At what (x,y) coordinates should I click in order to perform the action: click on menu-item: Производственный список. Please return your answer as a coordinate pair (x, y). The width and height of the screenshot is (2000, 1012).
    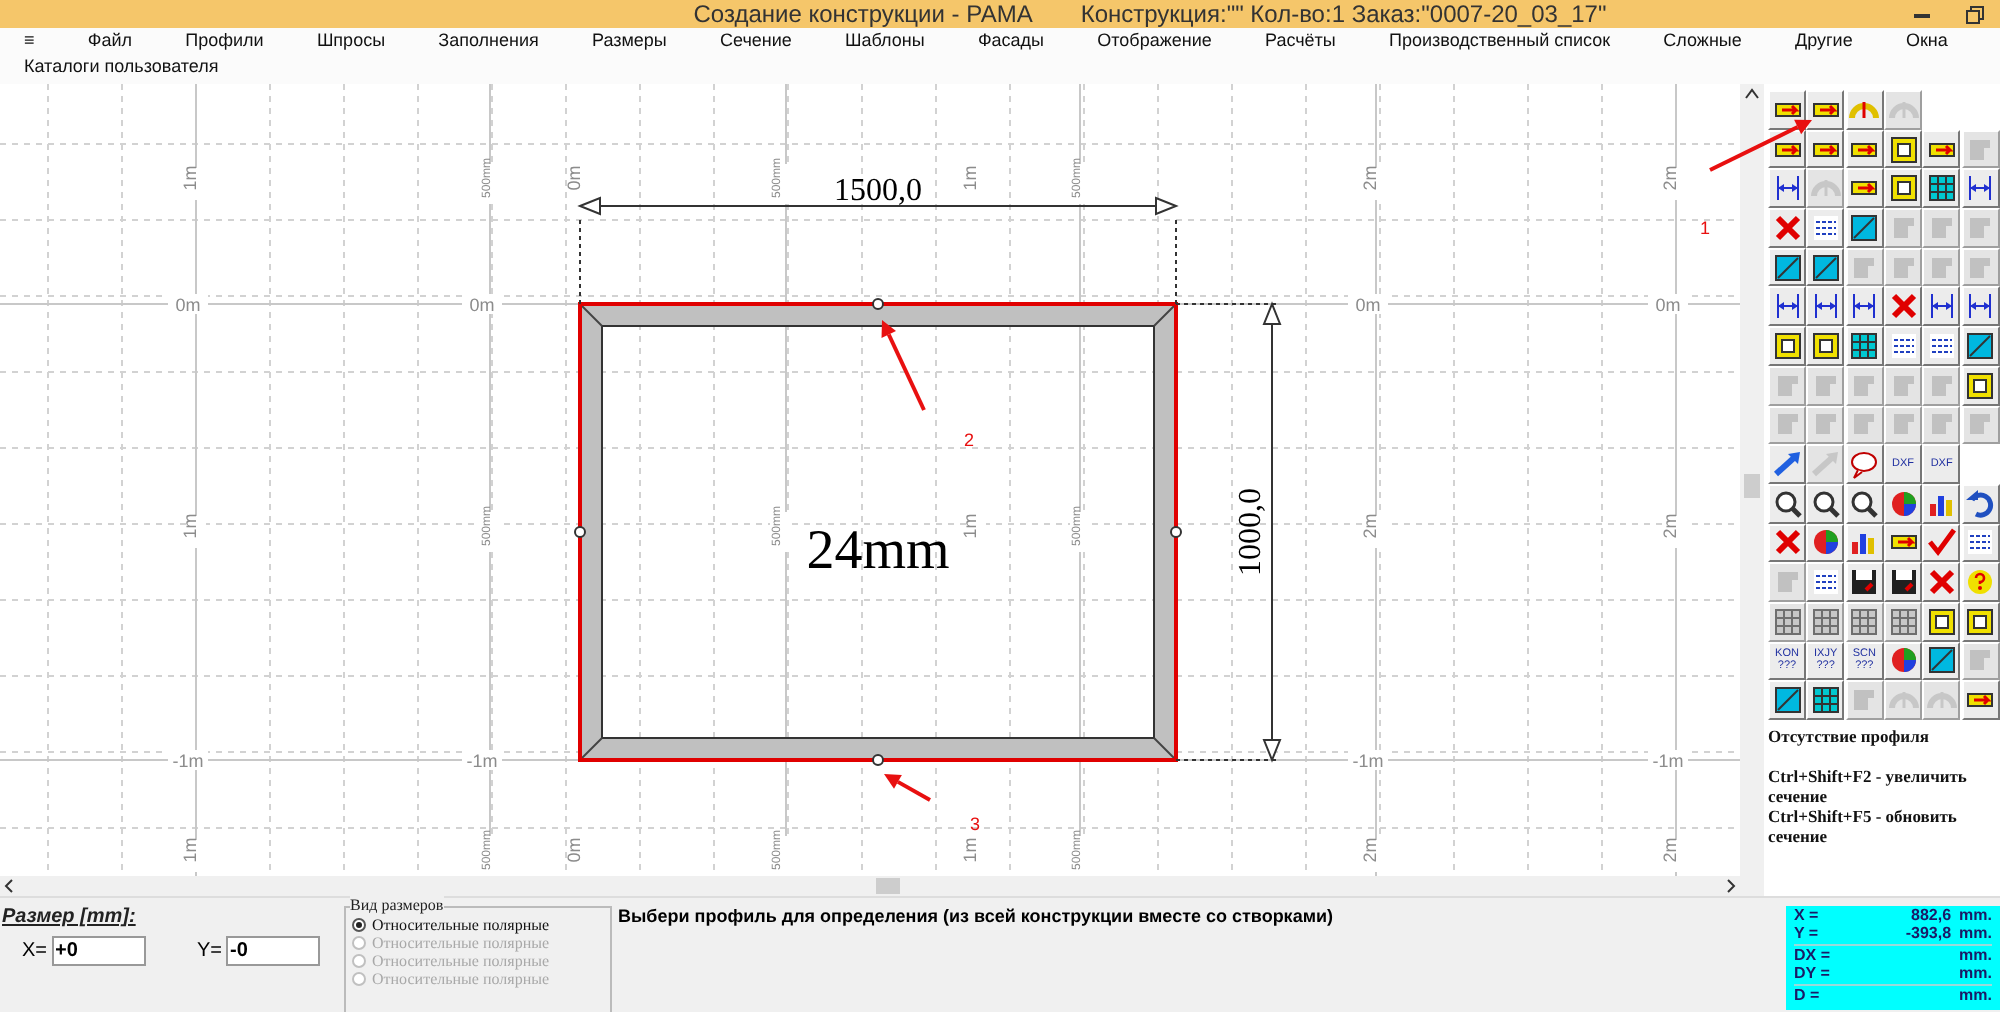
    Looking at the image, I should click on (1500, 41).